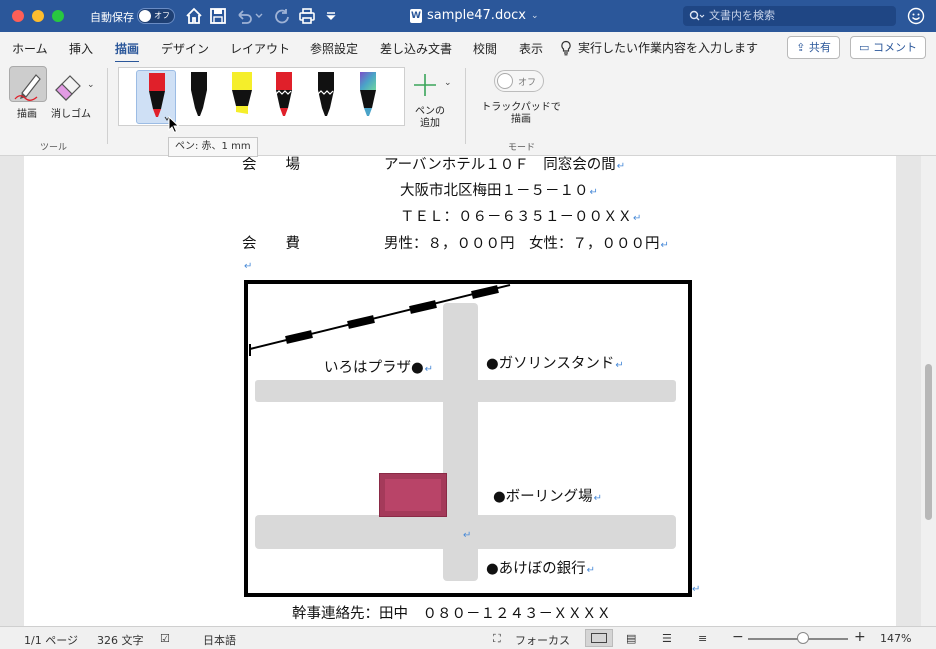  I want to click on yellow-highlighter-slot, so click(242, 97).